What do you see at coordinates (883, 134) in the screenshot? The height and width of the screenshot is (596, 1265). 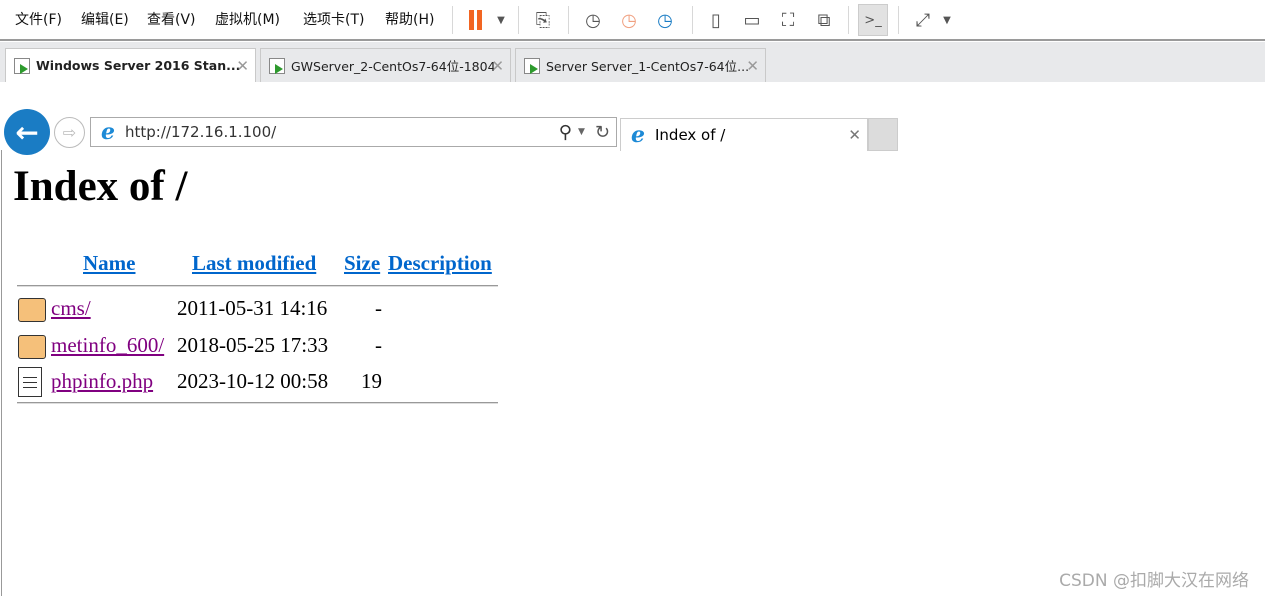 I see `new-tab-button` at bounding box center [883, 134].